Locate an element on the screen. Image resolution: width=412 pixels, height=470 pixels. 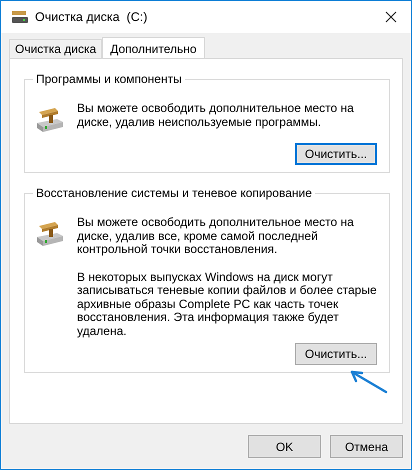
dialog-button: Отмена is located at coordinates (366, 446).